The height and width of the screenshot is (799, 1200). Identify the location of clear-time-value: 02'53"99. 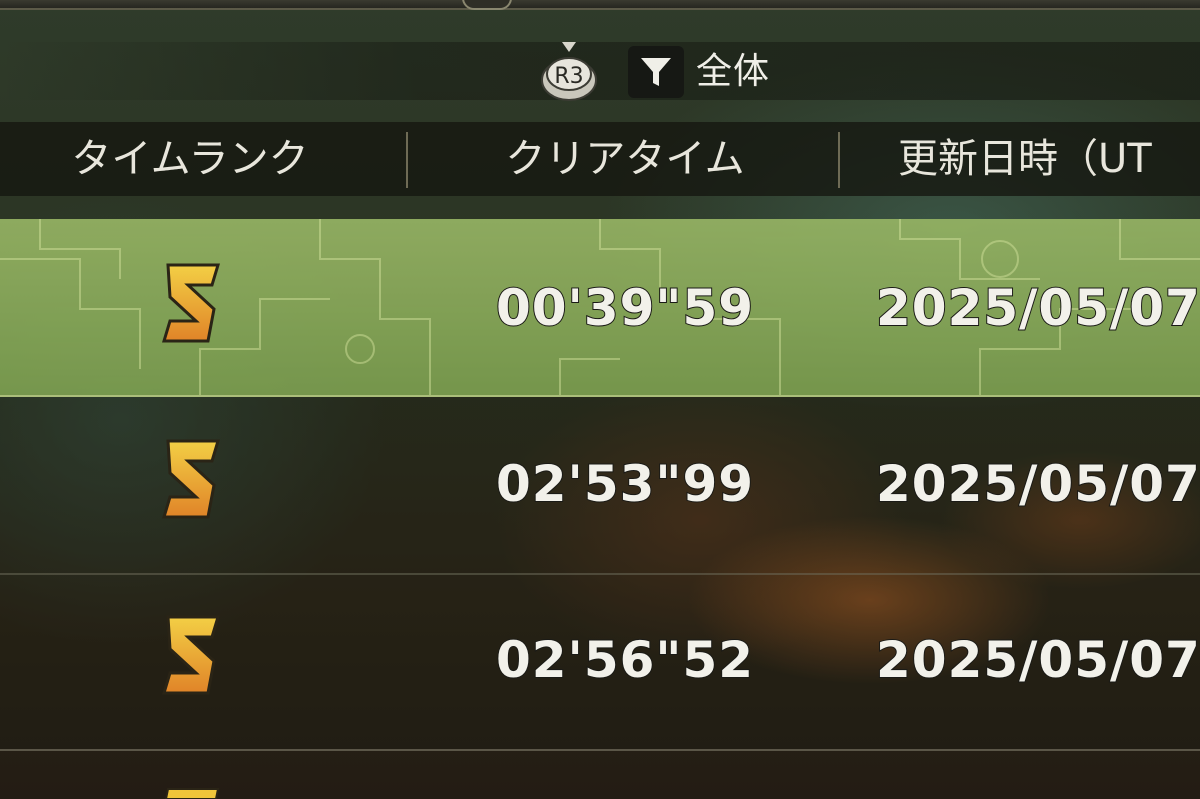
(625, 484).